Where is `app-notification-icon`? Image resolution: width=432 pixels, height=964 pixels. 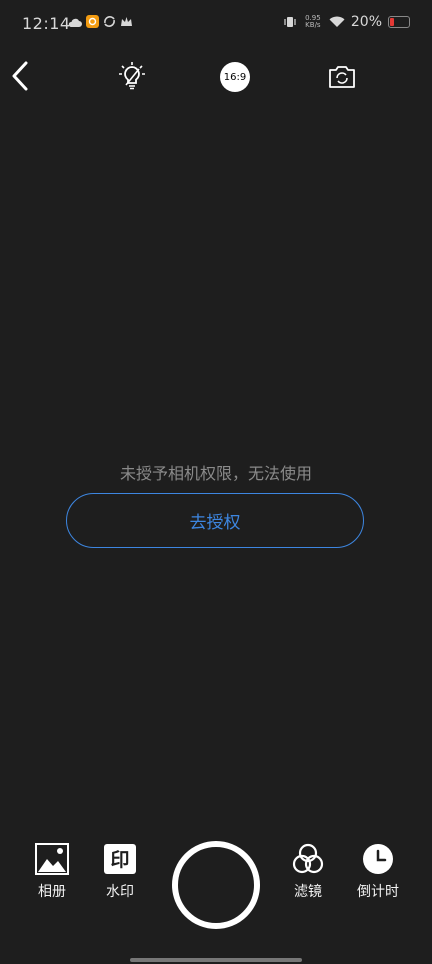
app-notification-icon is located at coordinates (92, 21).